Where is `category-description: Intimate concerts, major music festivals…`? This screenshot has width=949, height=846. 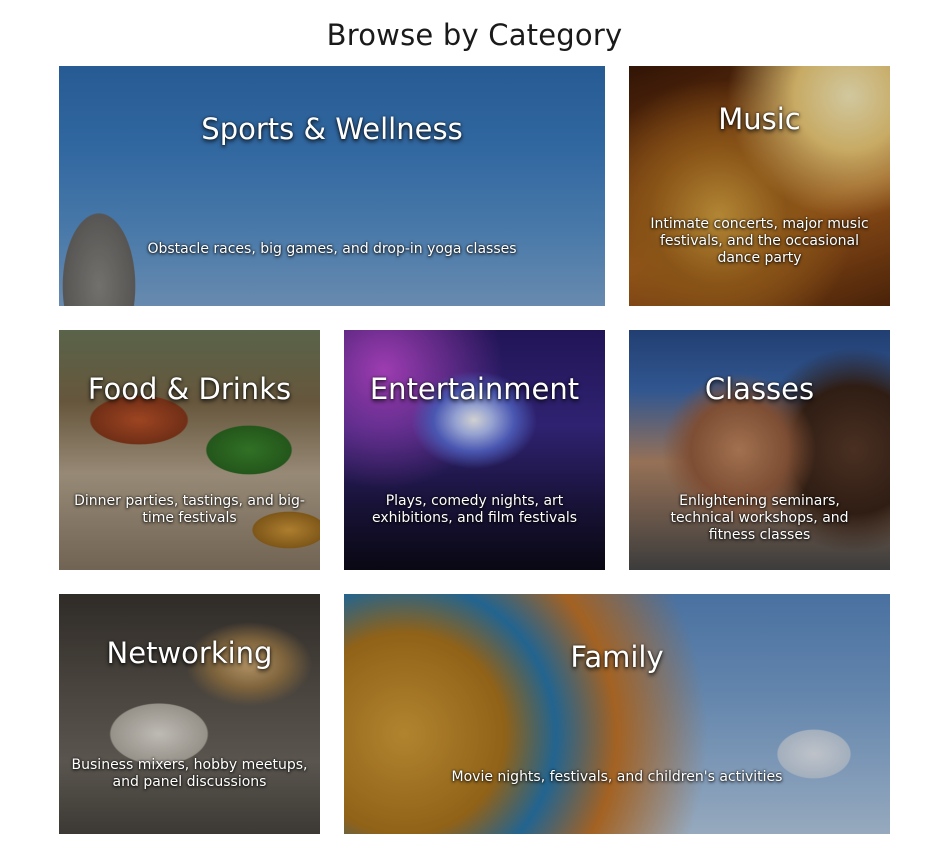
category-description: Intimate concerts, major music festivals… is located at coordinates (759, 241).